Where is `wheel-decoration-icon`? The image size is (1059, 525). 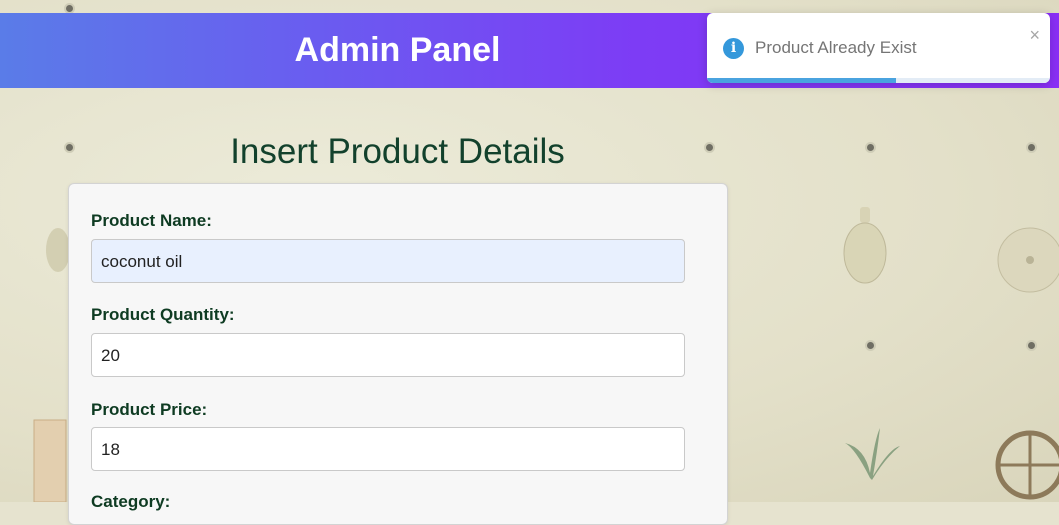
wheel-decoration-icon is located at coordinates (1027, 465).